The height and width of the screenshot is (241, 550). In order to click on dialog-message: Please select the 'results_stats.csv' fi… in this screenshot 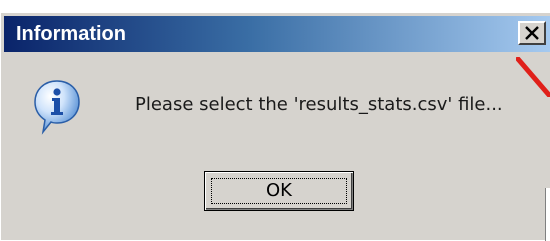, I will do `click(319, 104)`.